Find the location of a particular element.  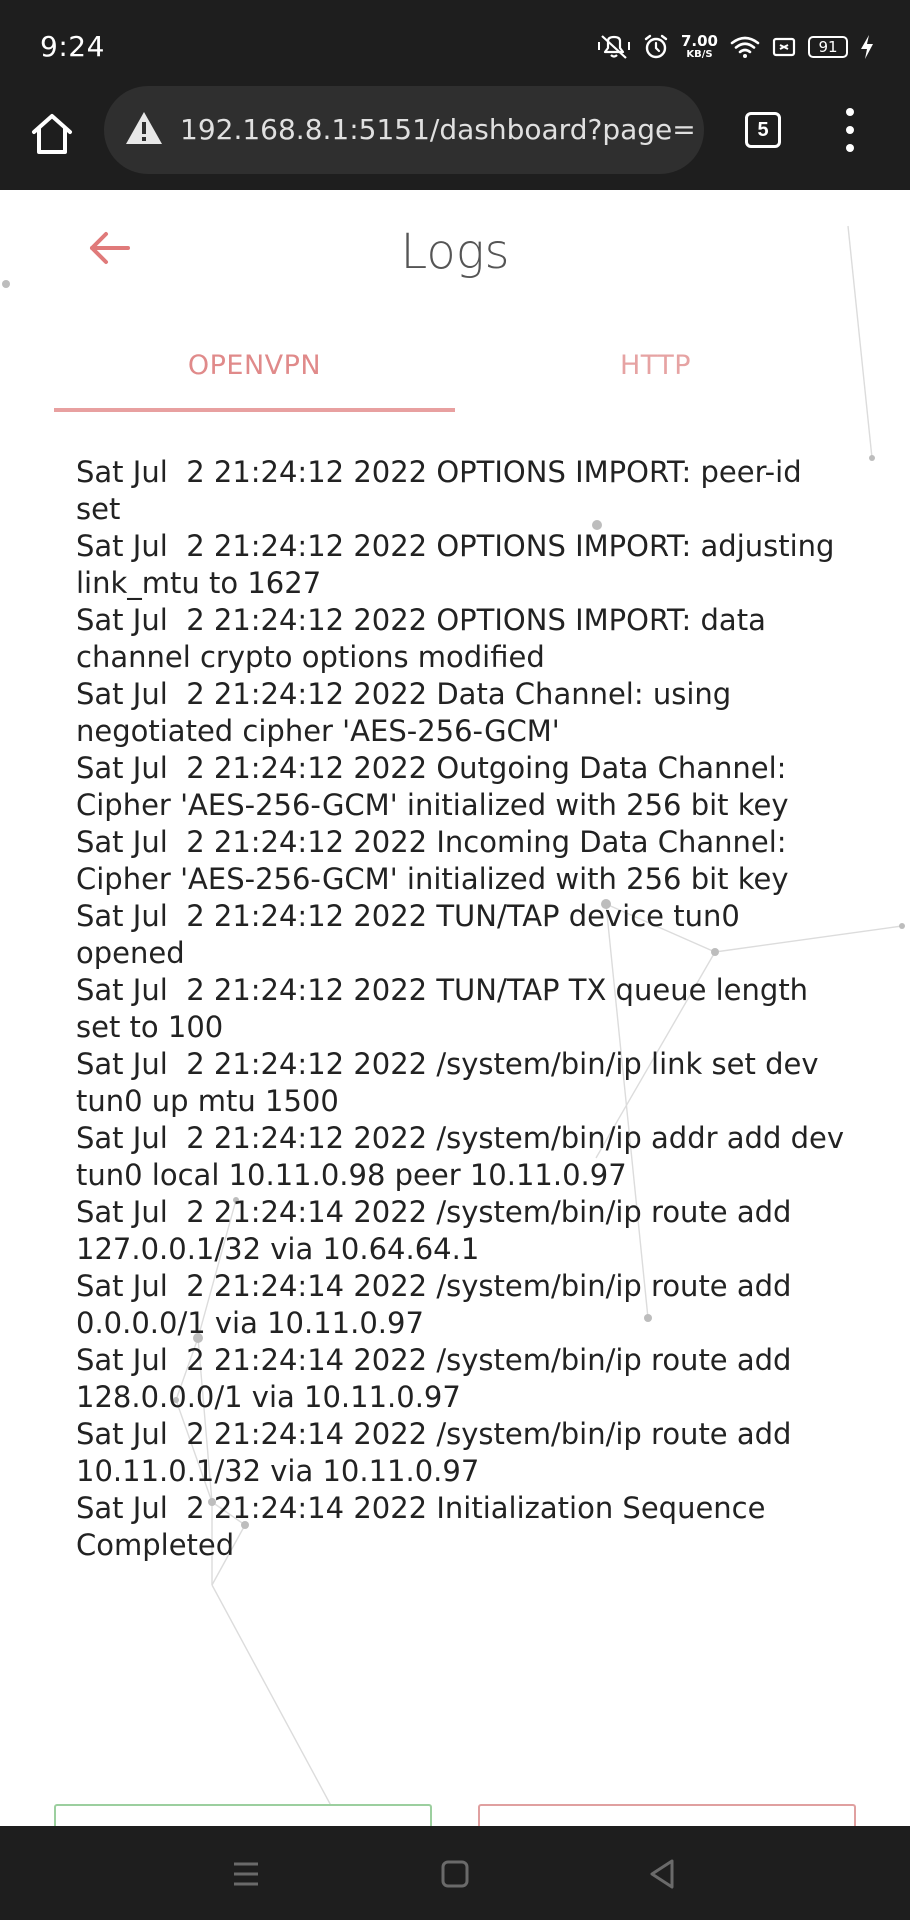

triangle-back-icon is located at coordinates (662, 1874).